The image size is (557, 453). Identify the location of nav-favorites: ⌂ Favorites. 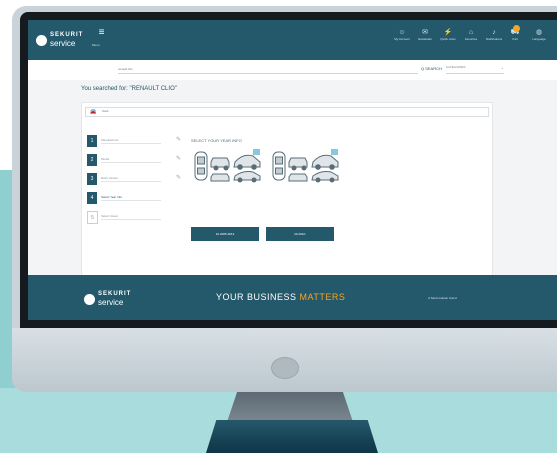
(471, 34).